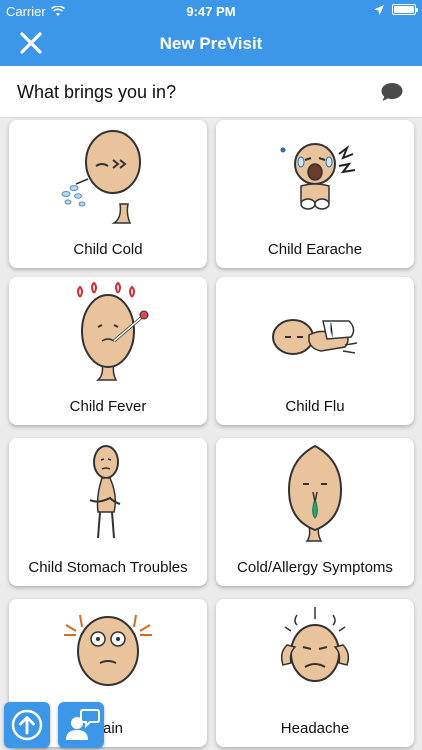 Image resolution: width=422 pixels, height=750 pixels. I want to click on symptom-card-child-fever: Child Fever, so click(108, 351).